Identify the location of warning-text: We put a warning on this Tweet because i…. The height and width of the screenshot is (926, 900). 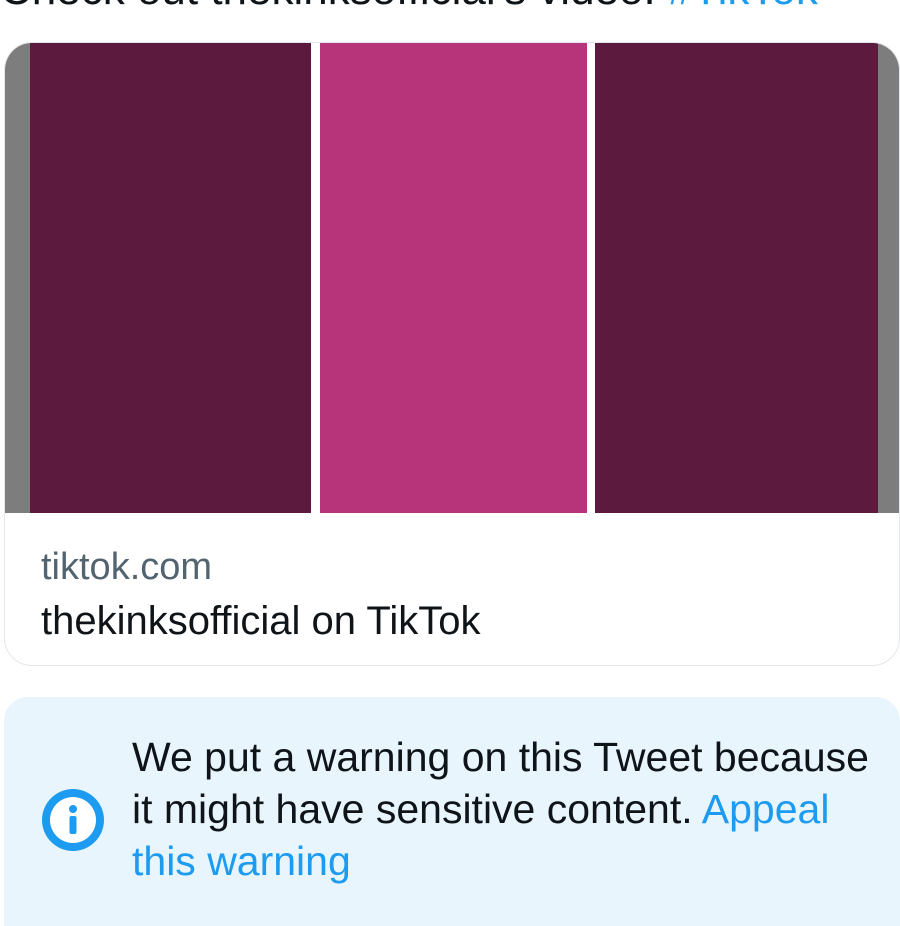
(502, 809).